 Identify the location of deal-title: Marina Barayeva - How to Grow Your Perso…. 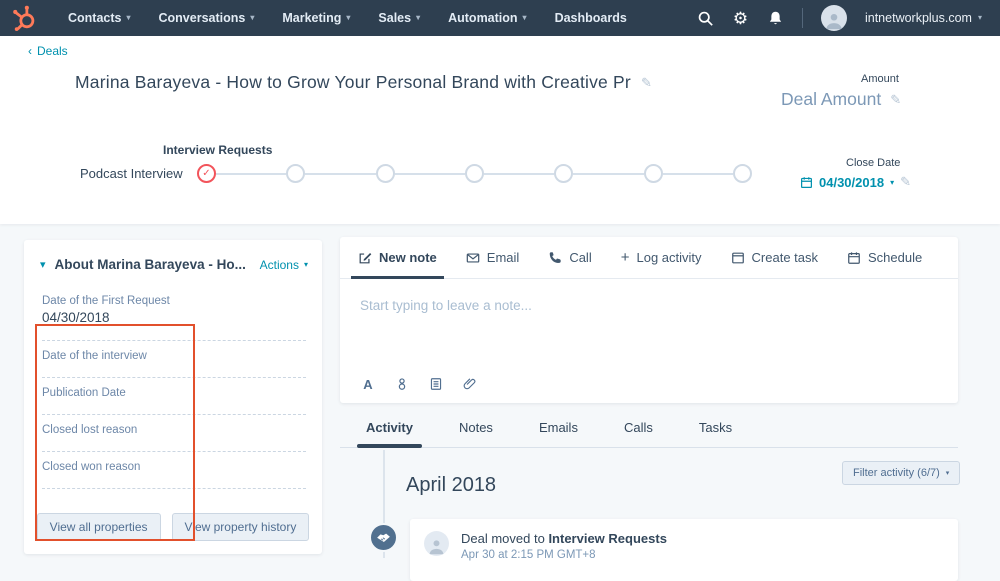
(364, 82).